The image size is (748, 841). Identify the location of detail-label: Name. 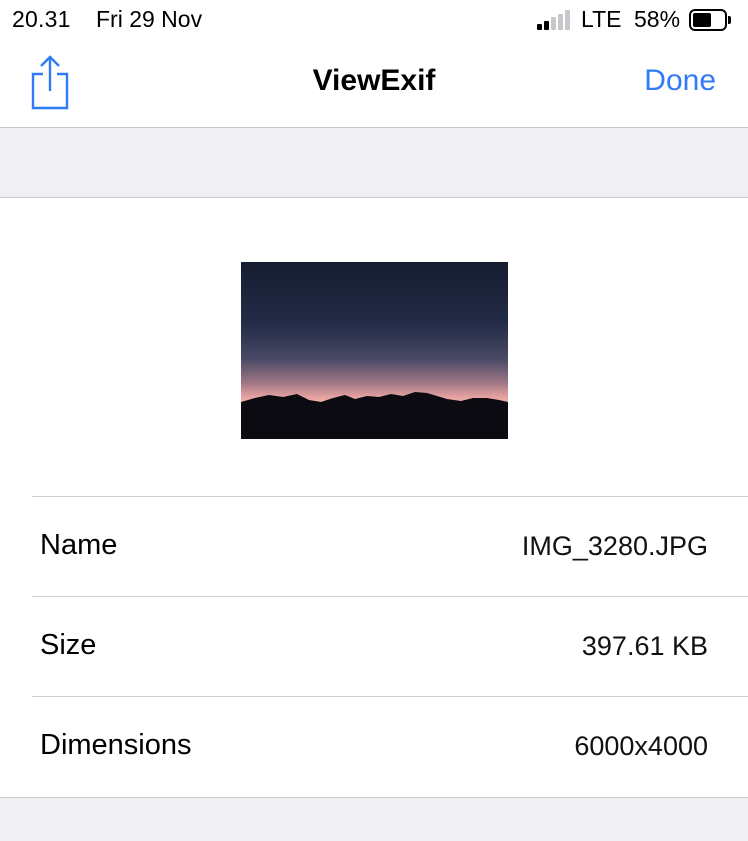
(79, 545).